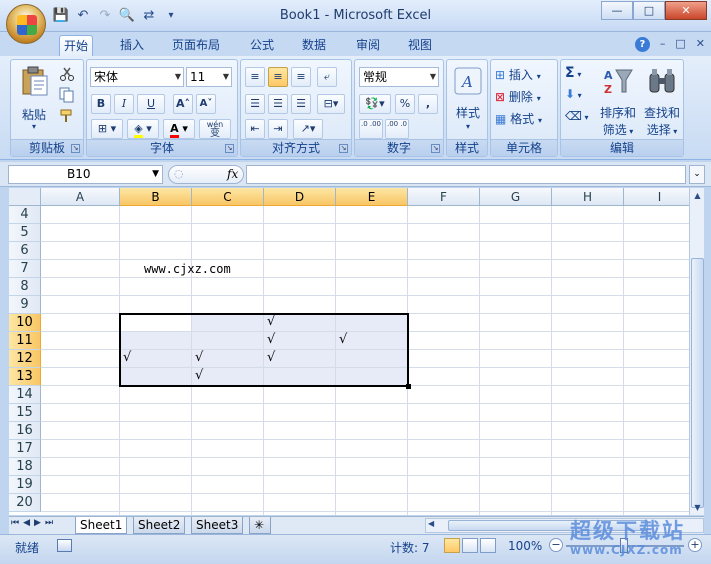 The image size is (711, 564). I want to click on align-middle-button: ≡, so click(278, 77).